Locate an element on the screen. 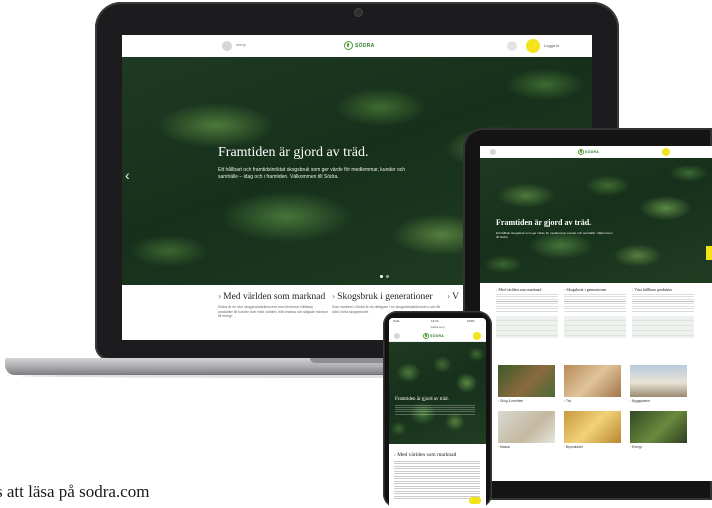  phone-status-bar: TeliA 13:24 100% is located at coordinates (437, 321).